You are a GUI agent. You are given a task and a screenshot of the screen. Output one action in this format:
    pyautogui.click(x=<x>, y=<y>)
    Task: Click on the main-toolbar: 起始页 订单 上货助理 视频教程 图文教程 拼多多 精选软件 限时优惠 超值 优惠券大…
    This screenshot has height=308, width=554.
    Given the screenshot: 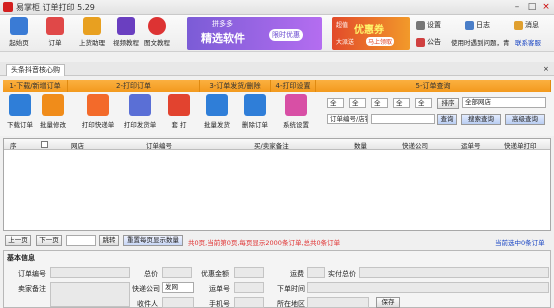 What is the action you would take?
    pyautogui.click(x=277, y=33)
    